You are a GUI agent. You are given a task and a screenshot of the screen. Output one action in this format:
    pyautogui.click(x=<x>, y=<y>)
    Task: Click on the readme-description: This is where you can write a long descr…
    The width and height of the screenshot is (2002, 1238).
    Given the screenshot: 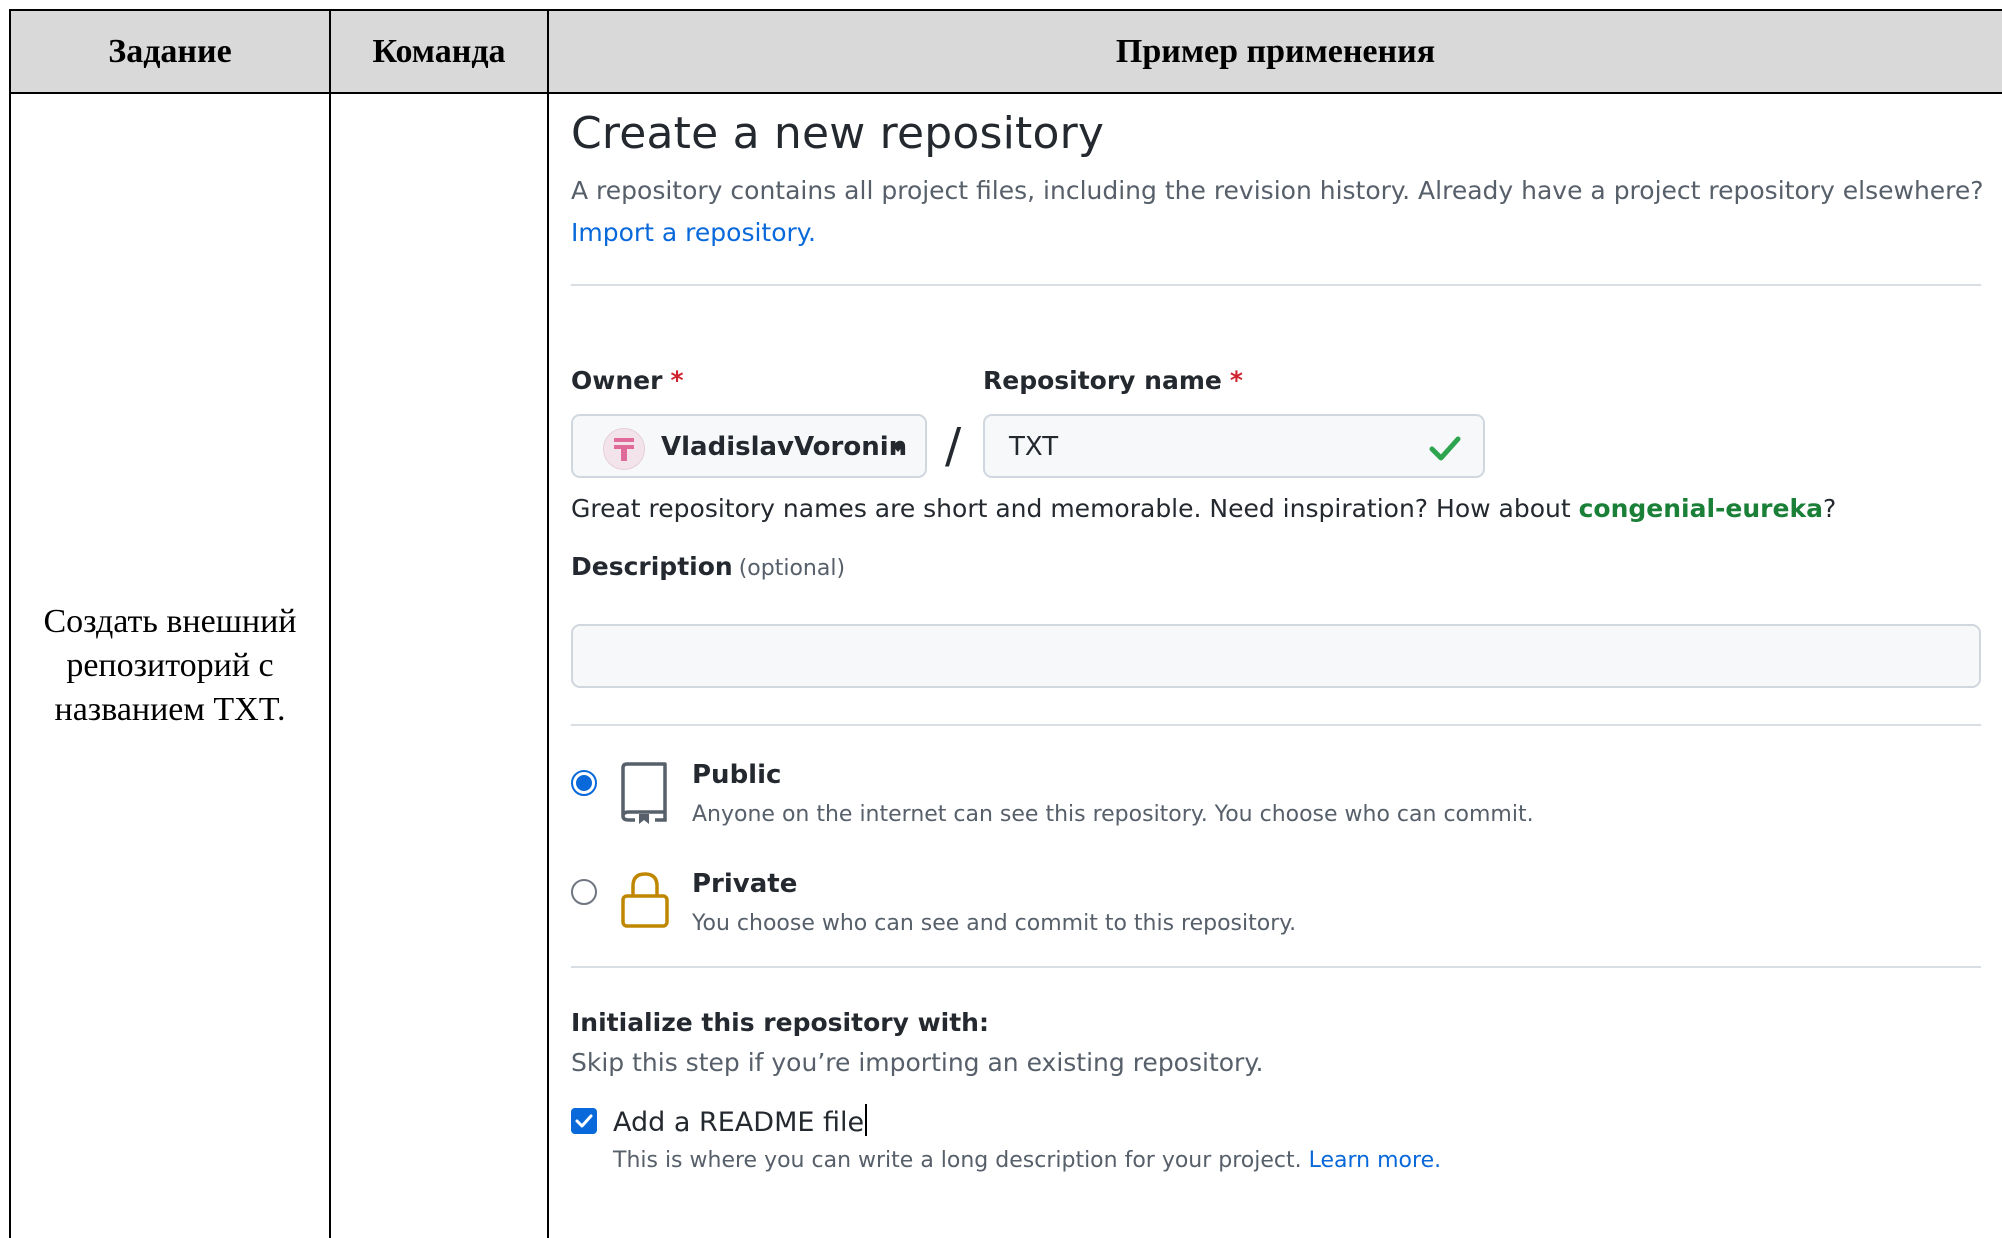 What is the action you would take?
    pyautogui.click(x=1027, y=1160)
    